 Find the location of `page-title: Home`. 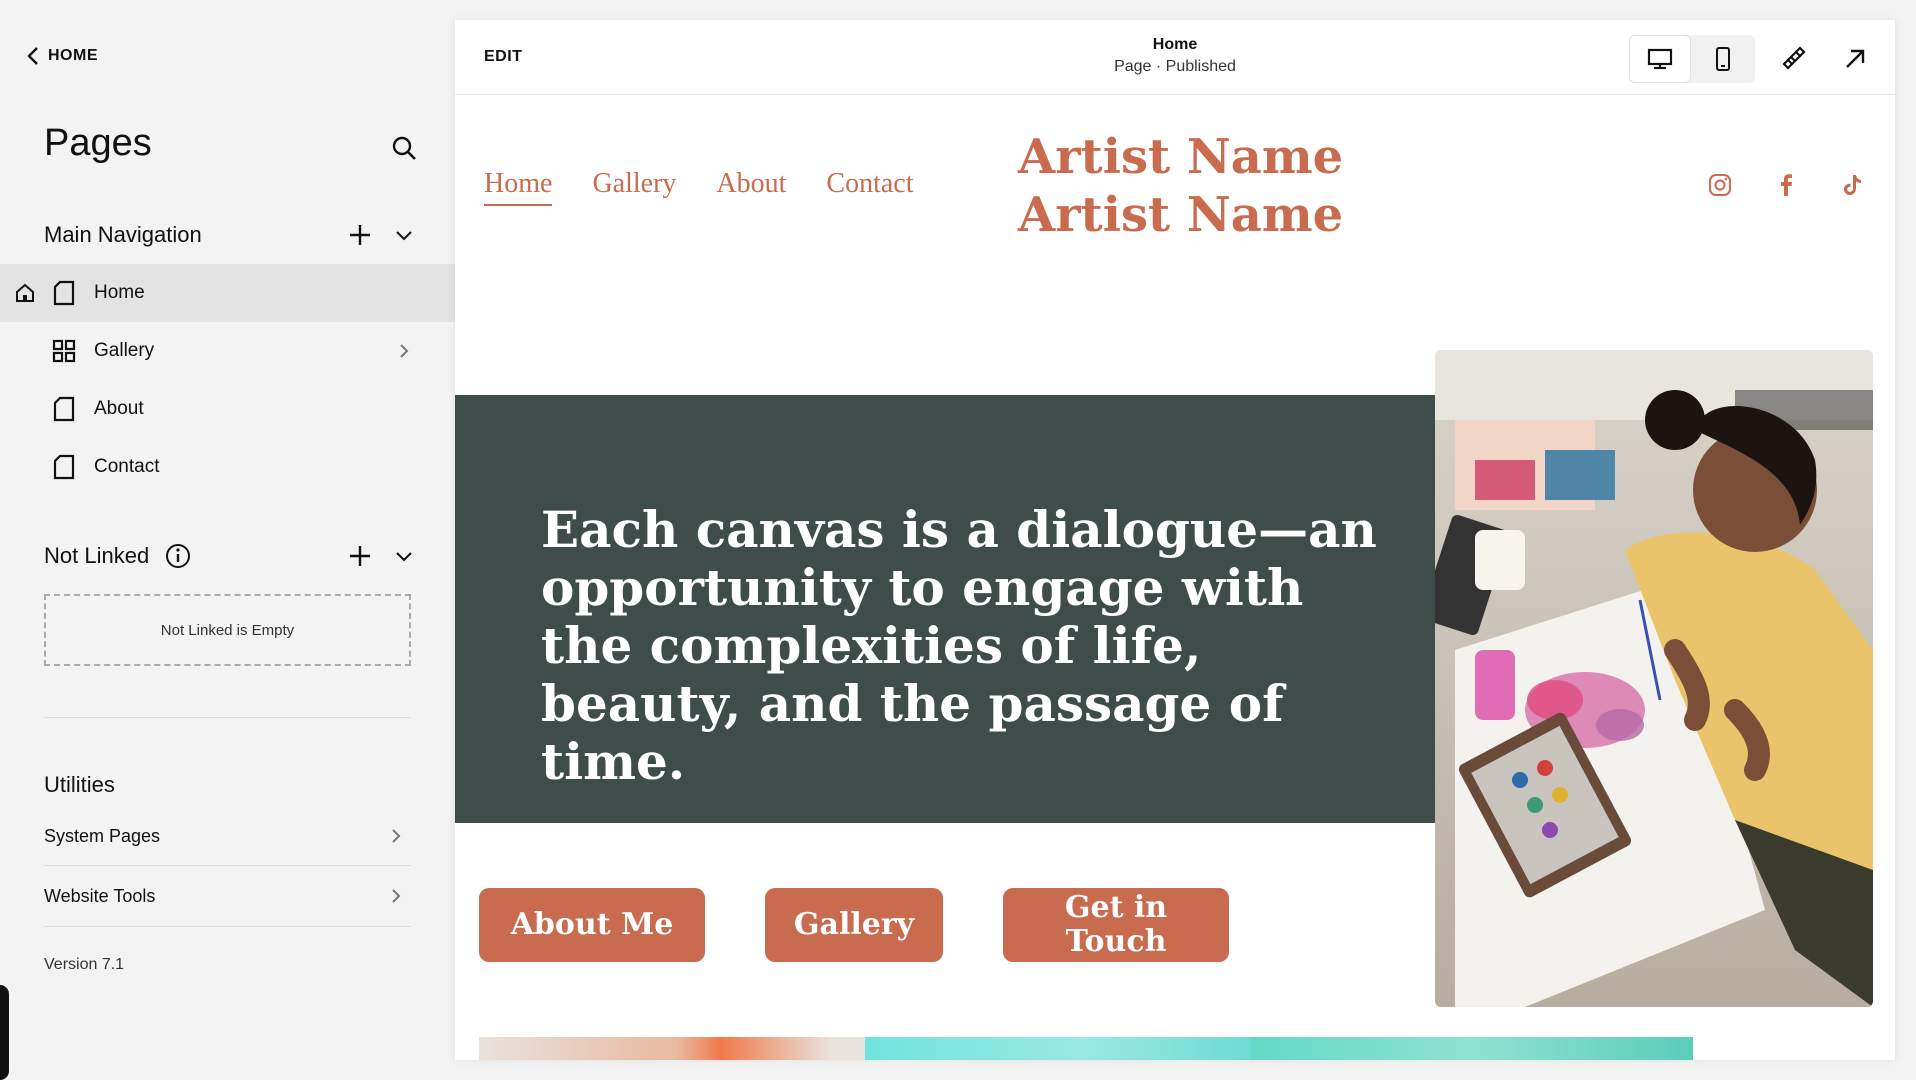

page-title: Home is located at coordinates (1175, 44).